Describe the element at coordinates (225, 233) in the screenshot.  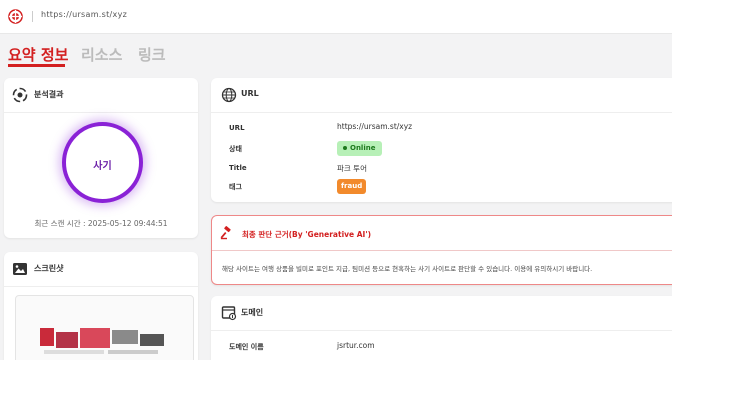
I see `gavel-icon` at that location.